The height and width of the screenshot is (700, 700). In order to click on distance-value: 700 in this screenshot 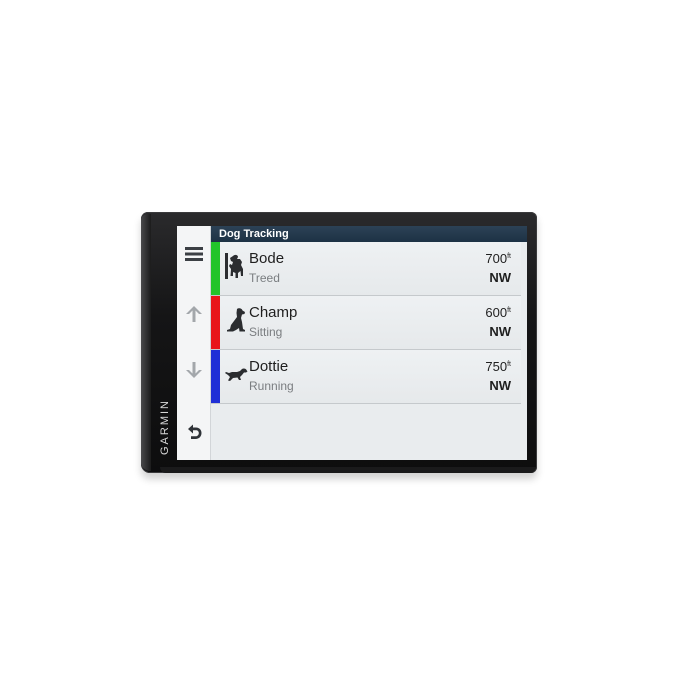, I will do `click(496, 258)`.